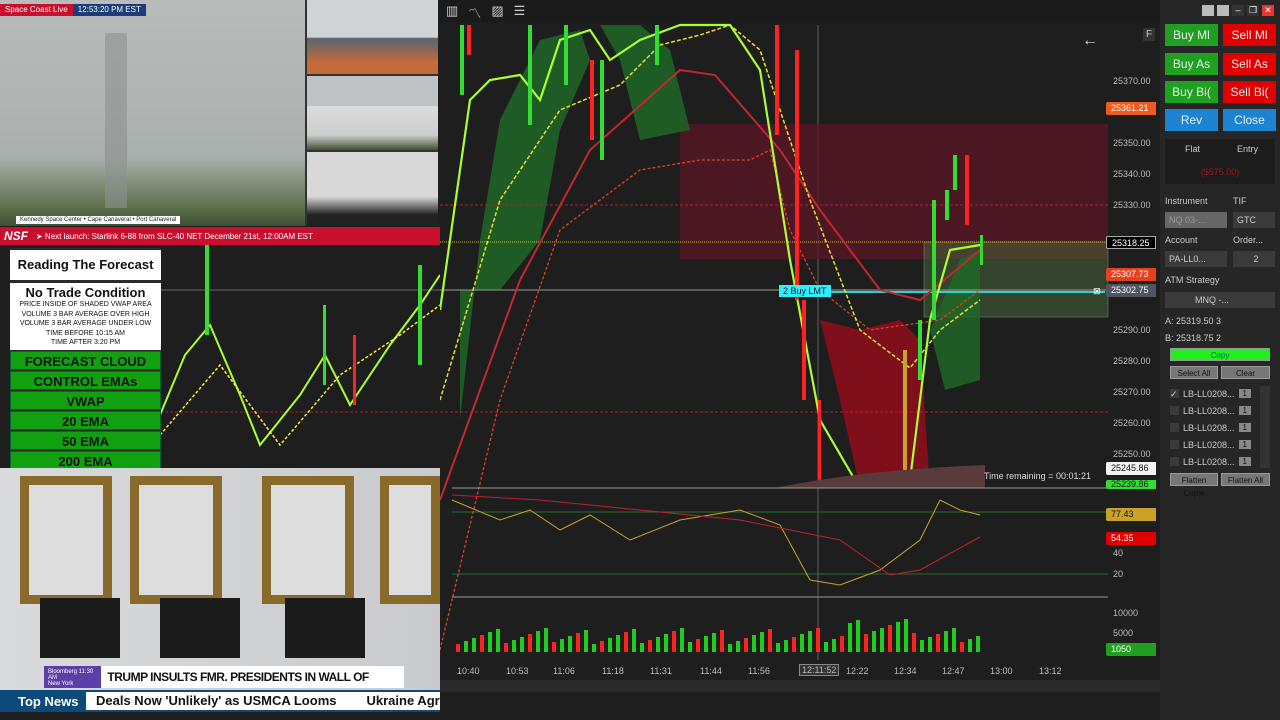 The height and width of the screenshot is (720, 1280). What do you see at coordinates (805, 291) in the screenshot?
I see `buy-limit-order-label: 2 Buy LMT` at bounding box center [805, 291].